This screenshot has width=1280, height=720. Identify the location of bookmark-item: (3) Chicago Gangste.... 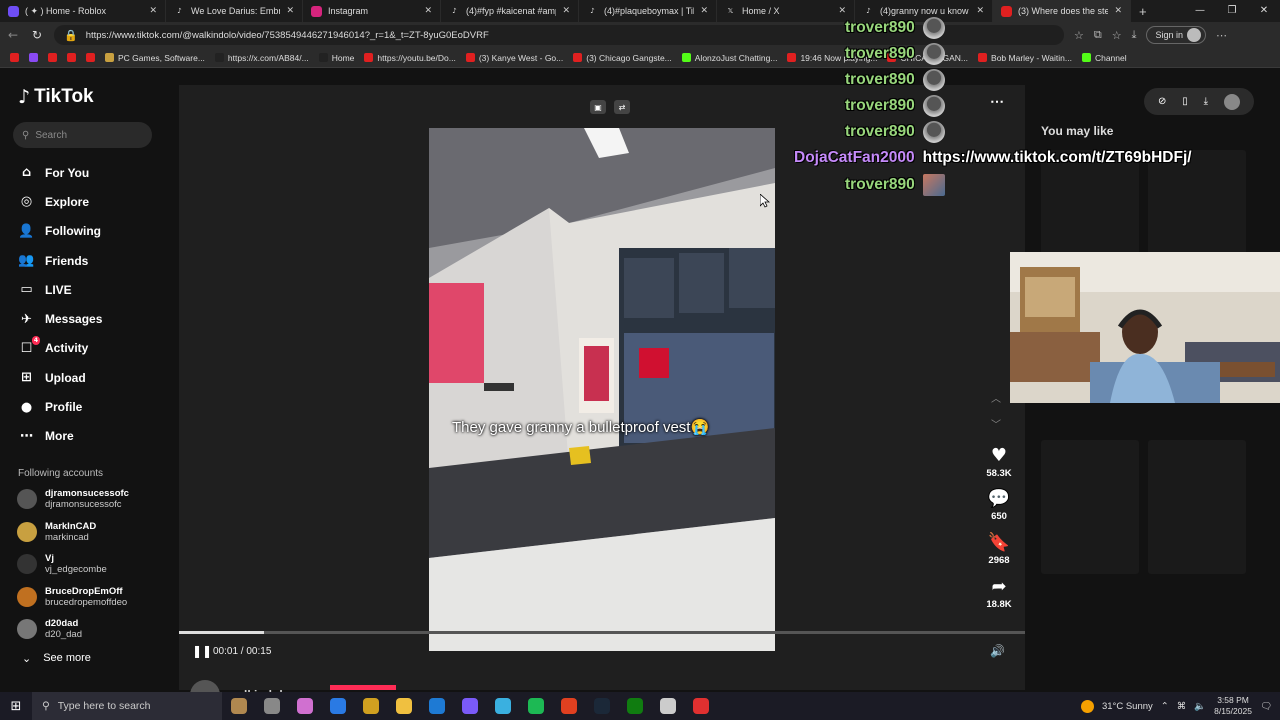
(622, 58).